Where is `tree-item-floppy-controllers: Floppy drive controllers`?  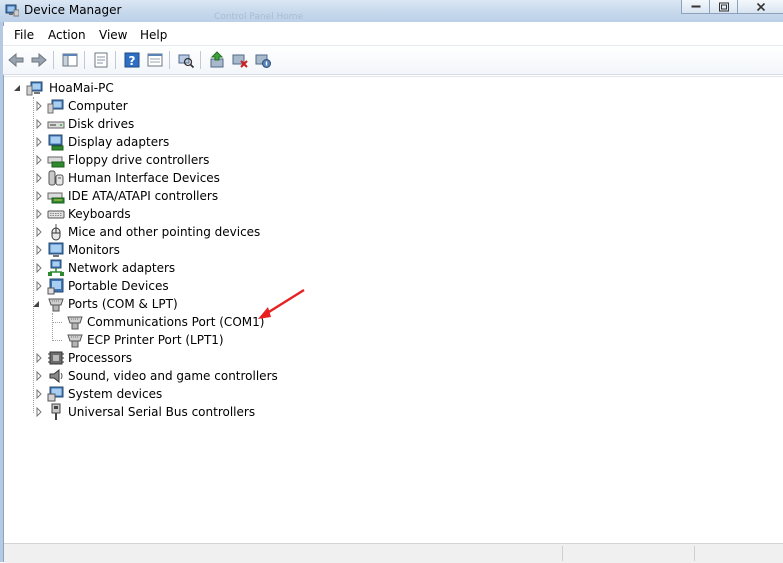 tree-item-floppy-controllers: Floppy drive controllers is located at coordinates (183, 160).